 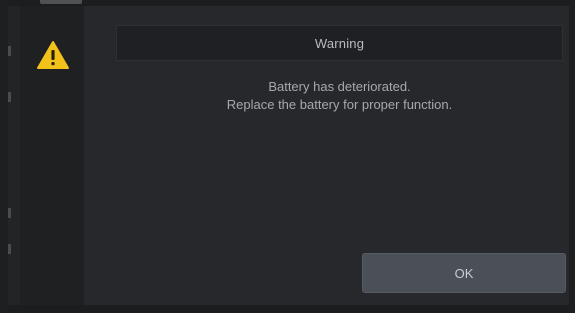 I want to click on dialog-title-bar: Warning, so click(x=339, y=43).